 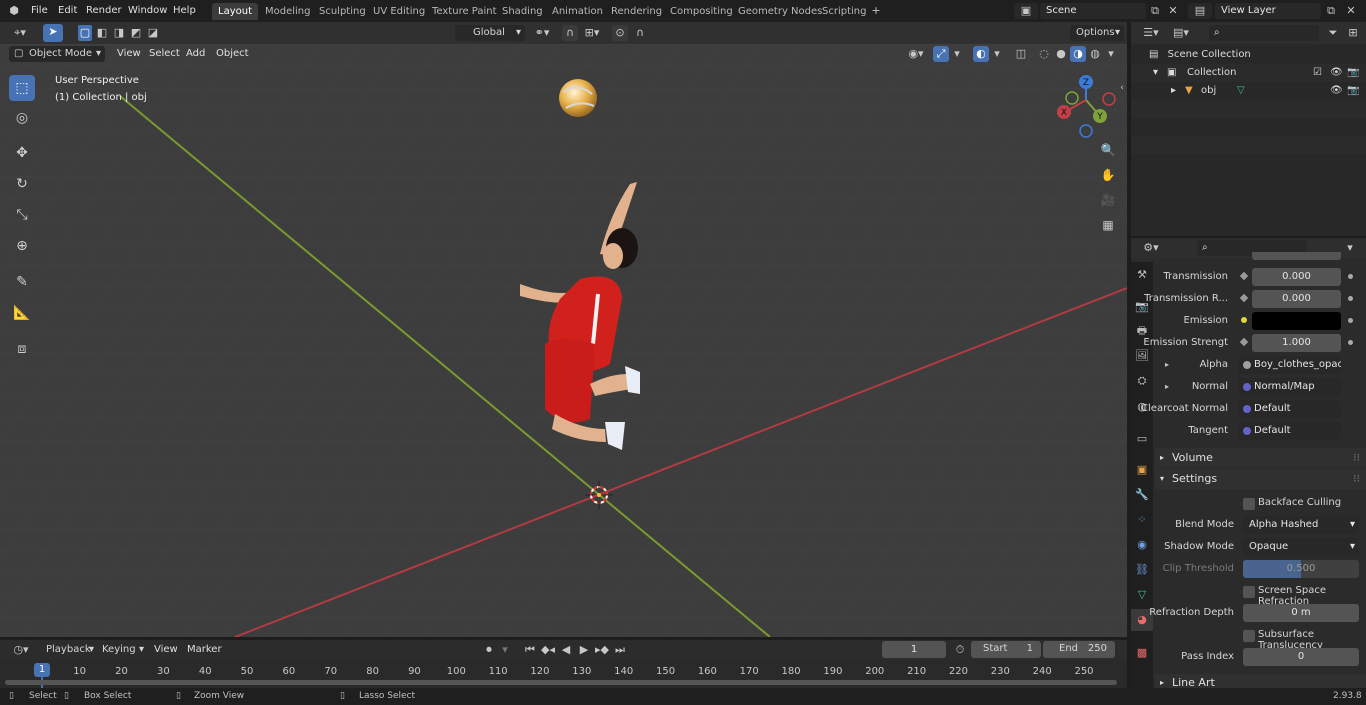 I want to click on camera-view-icon: 🎥, so click(x=1108, y=201).